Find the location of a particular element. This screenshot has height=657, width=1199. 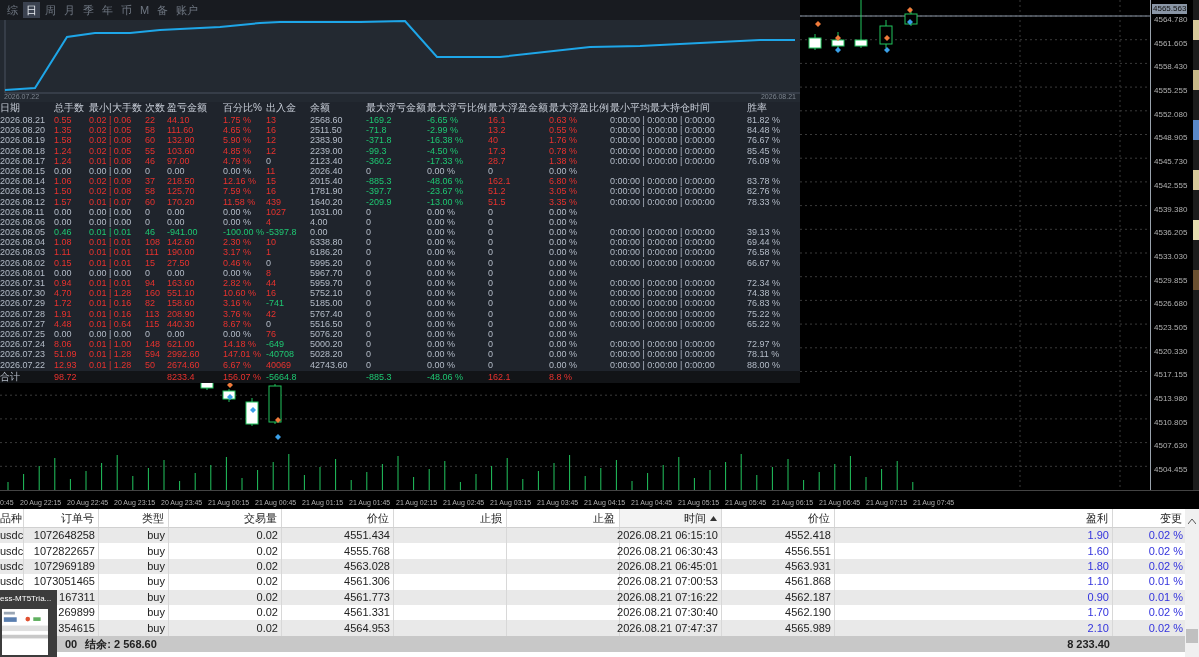

price-label: 4564.780 is located at coordinates (1170, 20).